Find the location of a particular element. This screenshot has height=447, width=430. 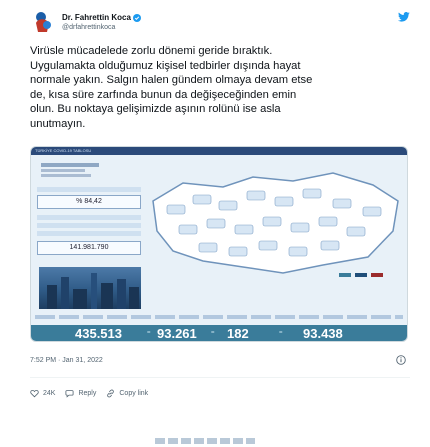

tweet-timestamp: 7:52 PM · Jan 31, 2022 is located at coordinates (66, 360).